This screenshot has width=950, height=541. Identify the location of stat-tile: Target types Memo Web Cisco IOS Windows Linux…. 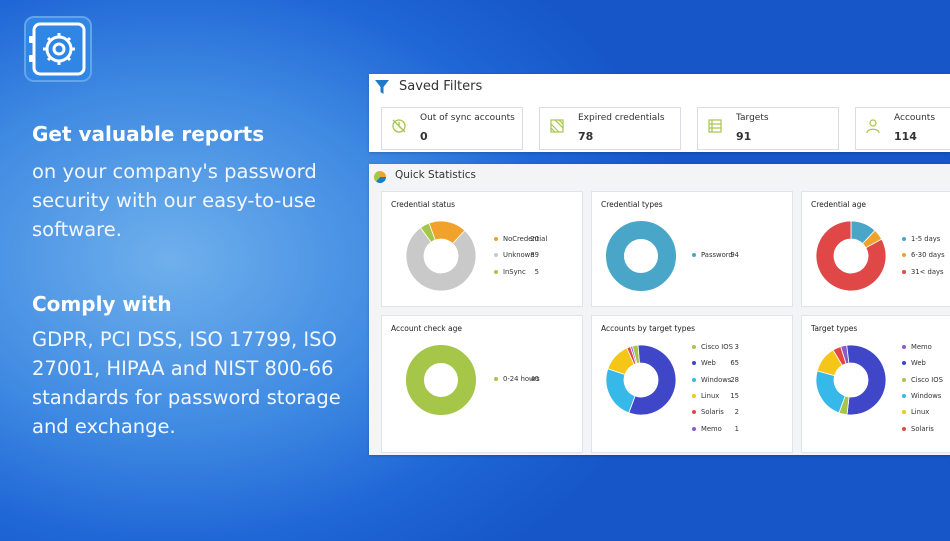
(875, 384).